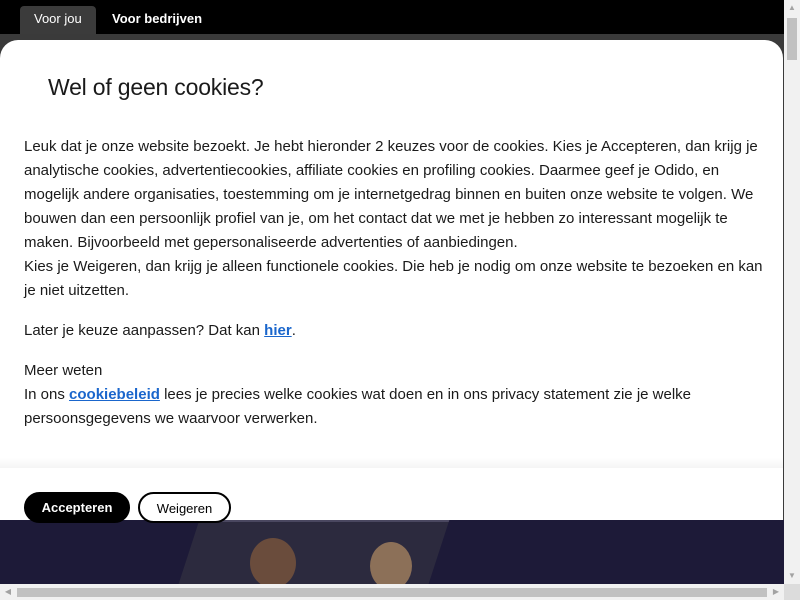 This screenshot has height=600, width=800. What do you see at coordinates (792, 576) in the screenshot?
I see `scroll-down-arrow-icon: ▼` at bounding box center [792, 576].